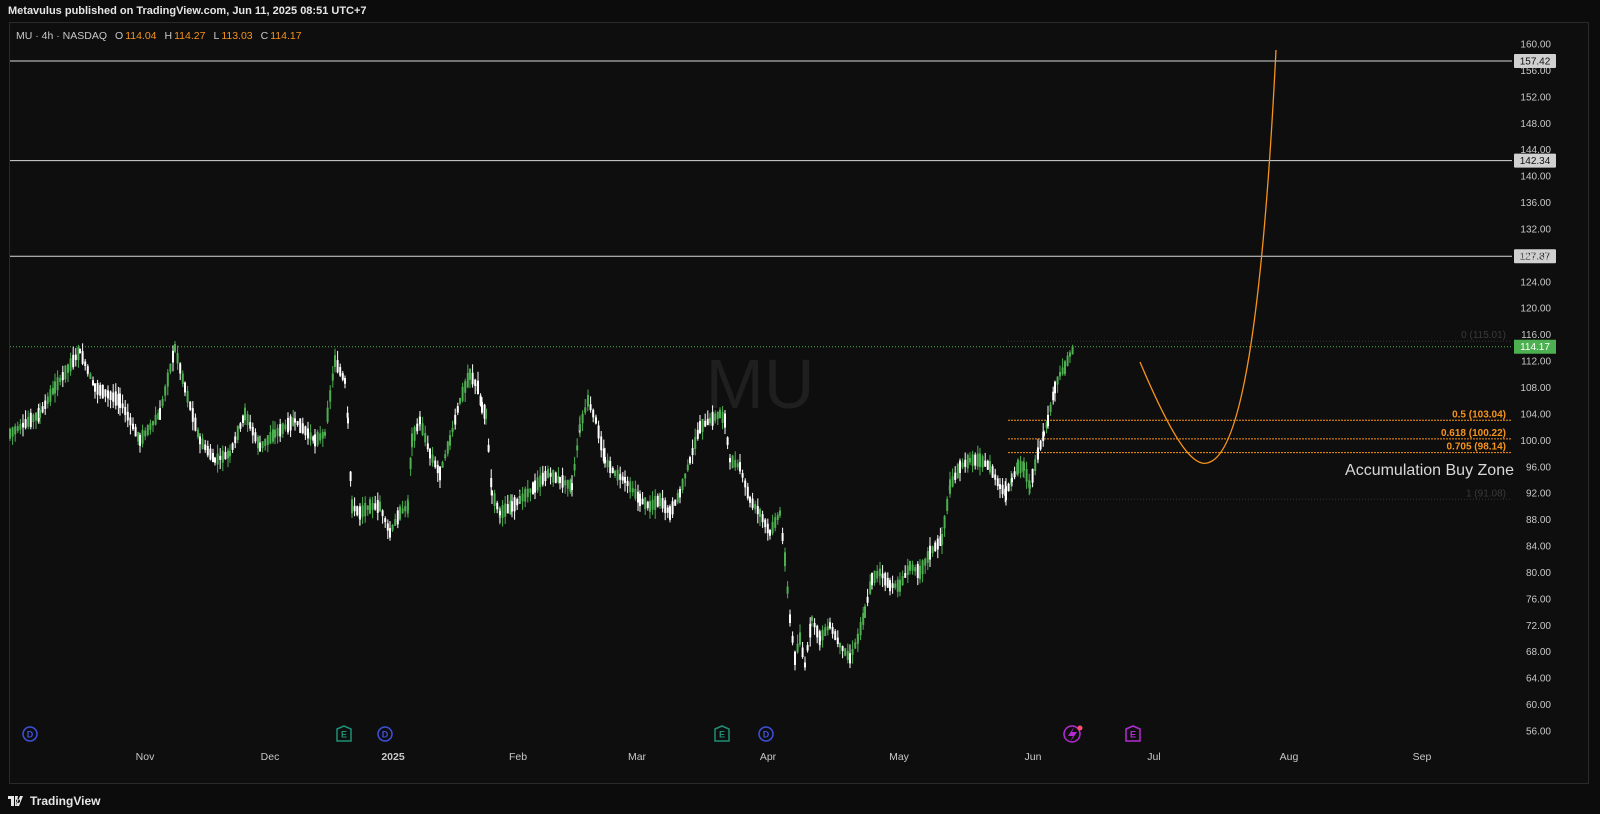 The image size is (1600, 814). Describe the element at coordinates (1535, 177) in the screenshot. I see `price-axis-tick: 140.00` at that location.